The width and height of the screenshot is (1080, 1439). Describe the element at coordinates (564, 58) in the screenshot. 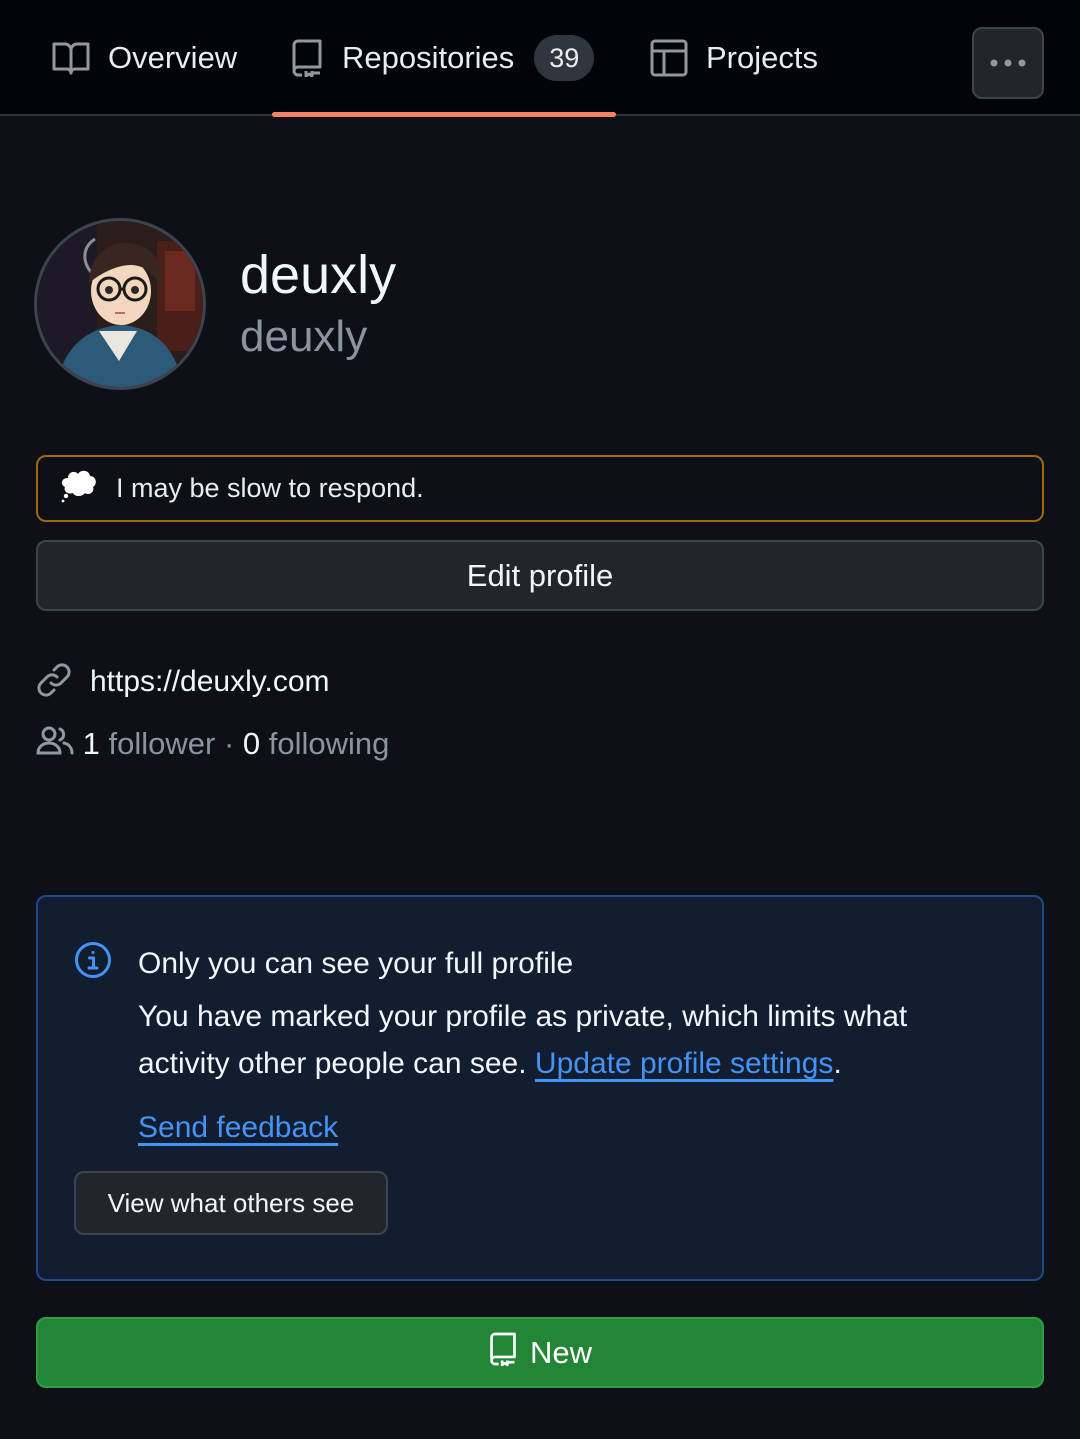

I see `repositories-count-badge: 39` at that location.